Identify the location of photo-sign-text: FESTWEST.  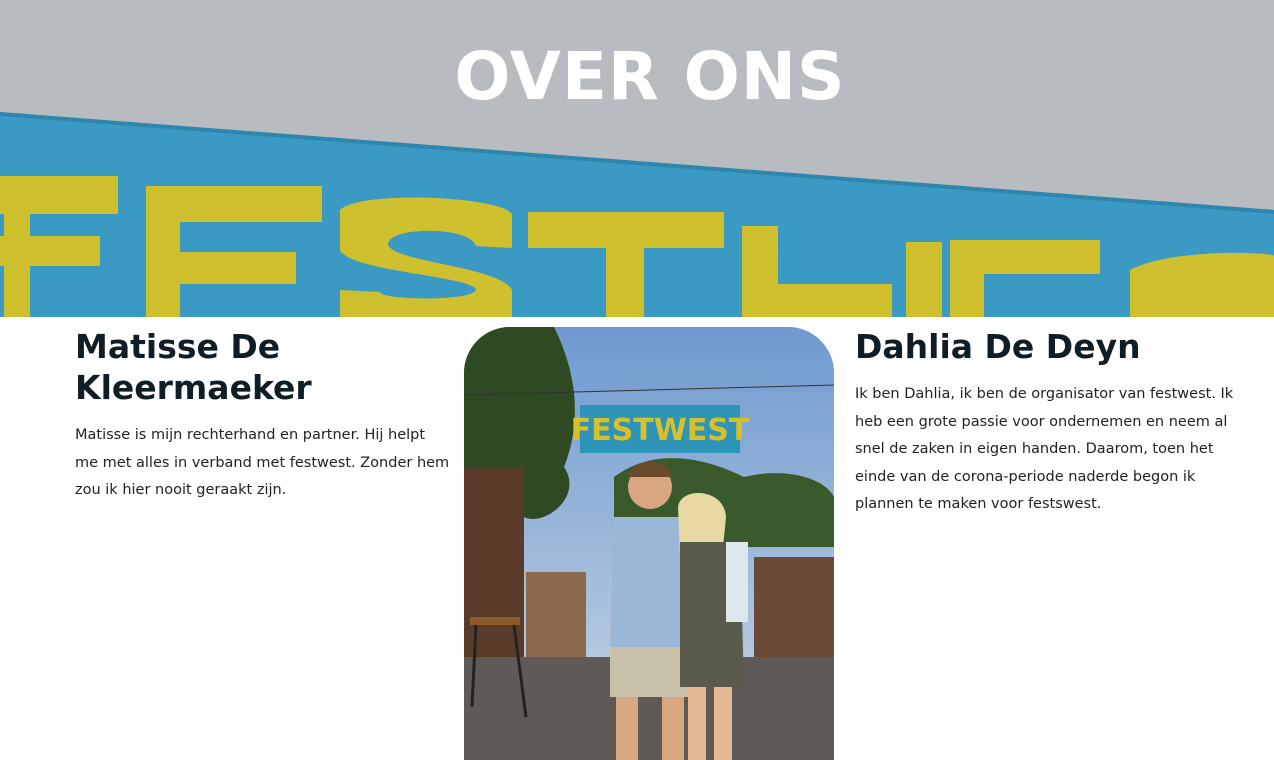
(660, 430).